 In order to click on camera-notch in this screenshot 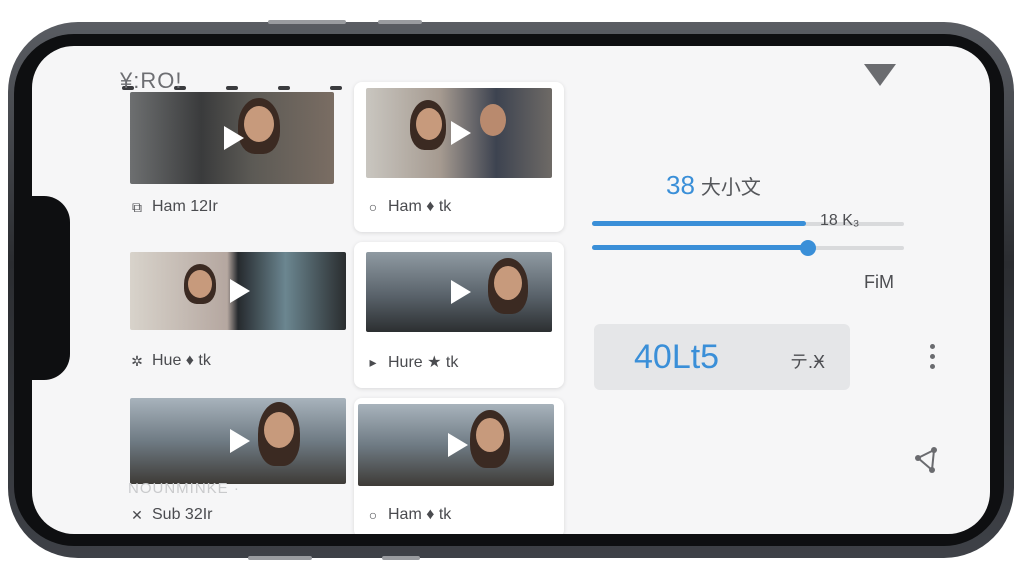, I will do `click(42, 288)`.